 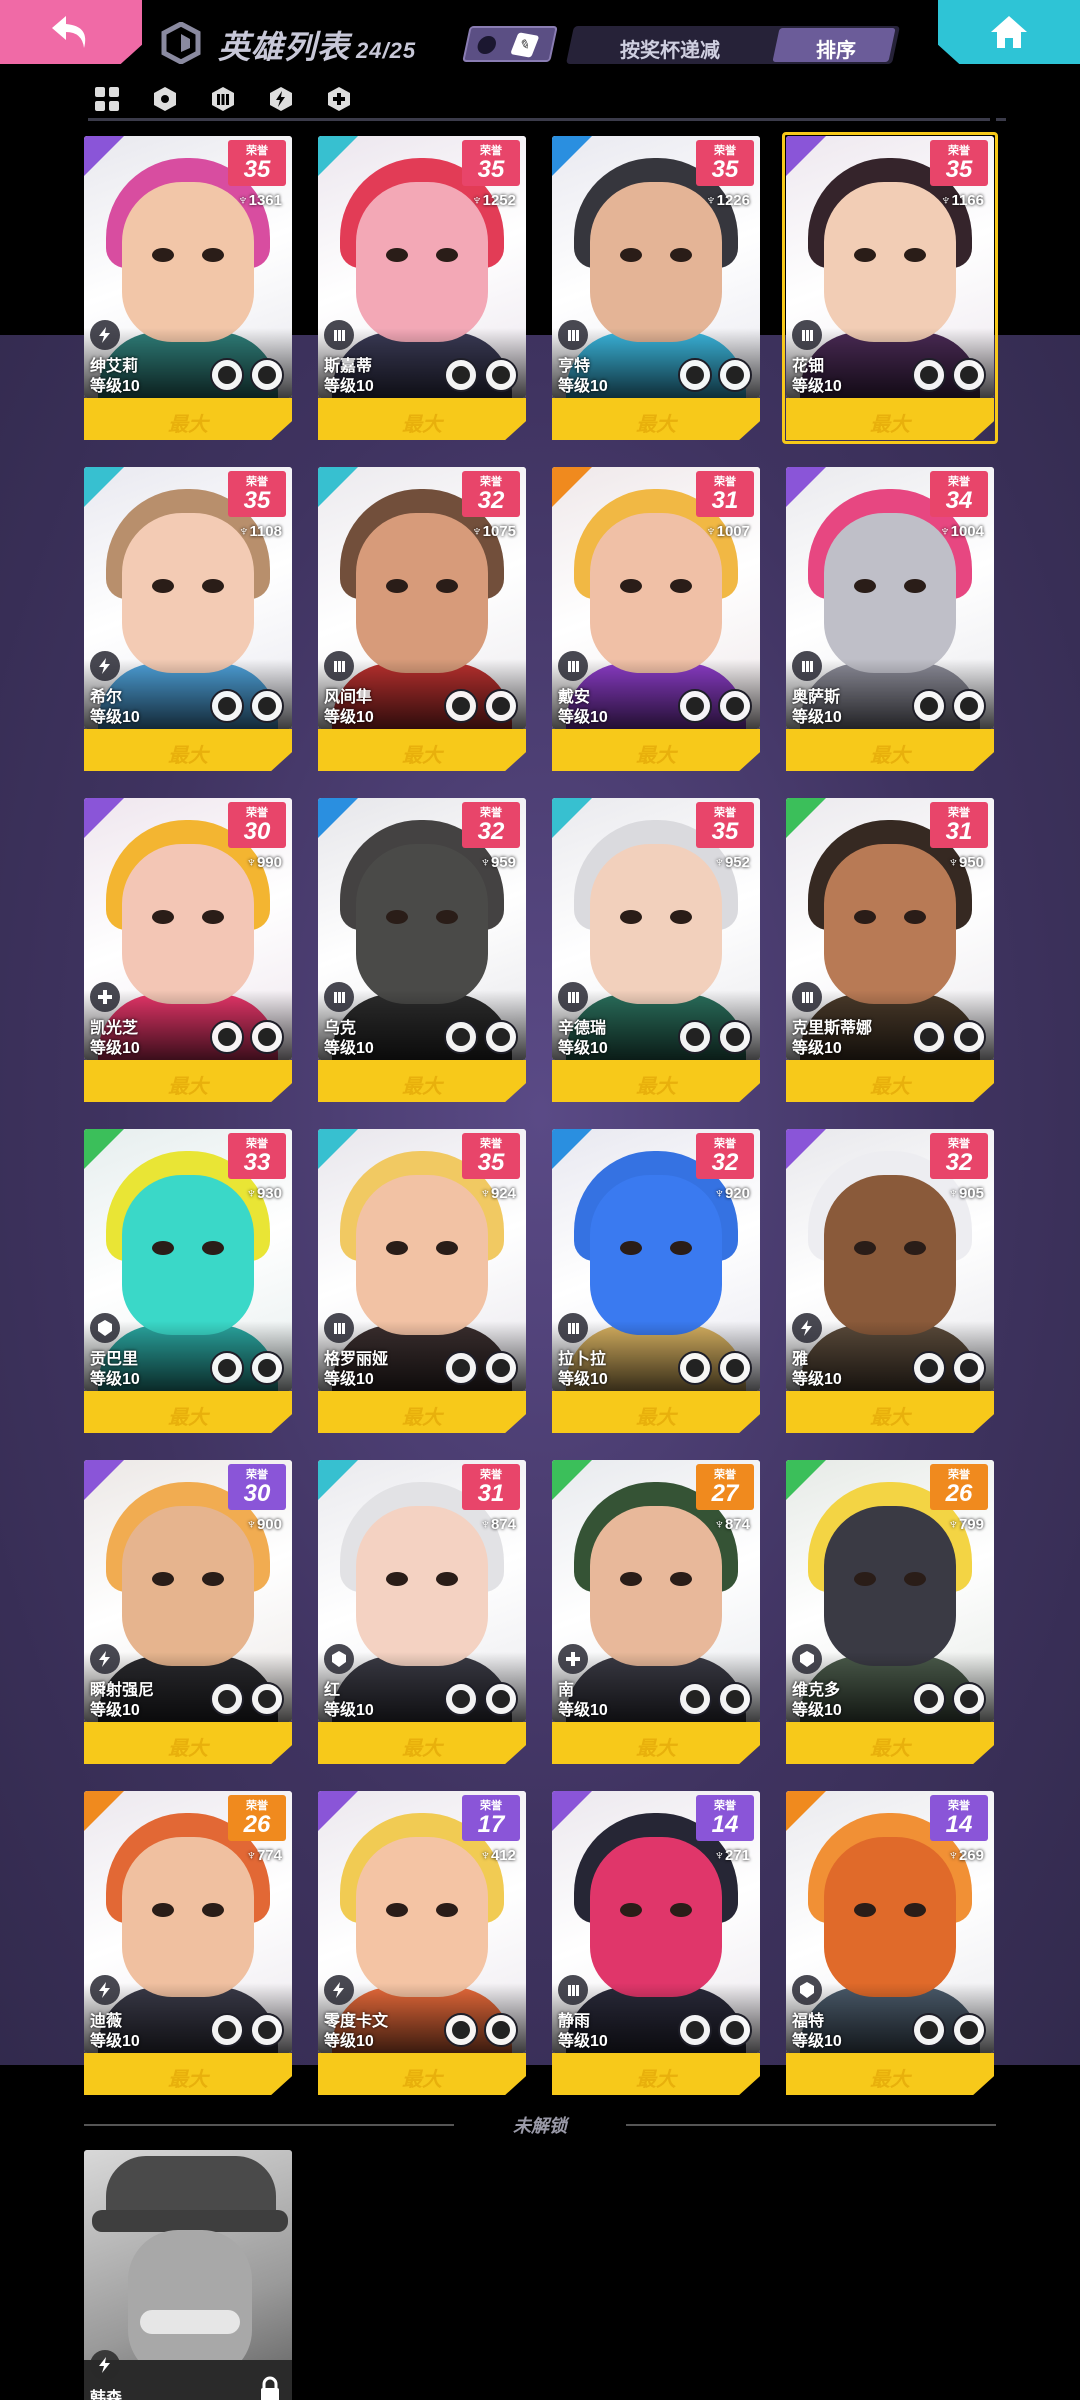 I want to click on hero-card: 荣誉 34 ♆1004 奥萨斯 等级10 最大, so click(x=890, y=619).